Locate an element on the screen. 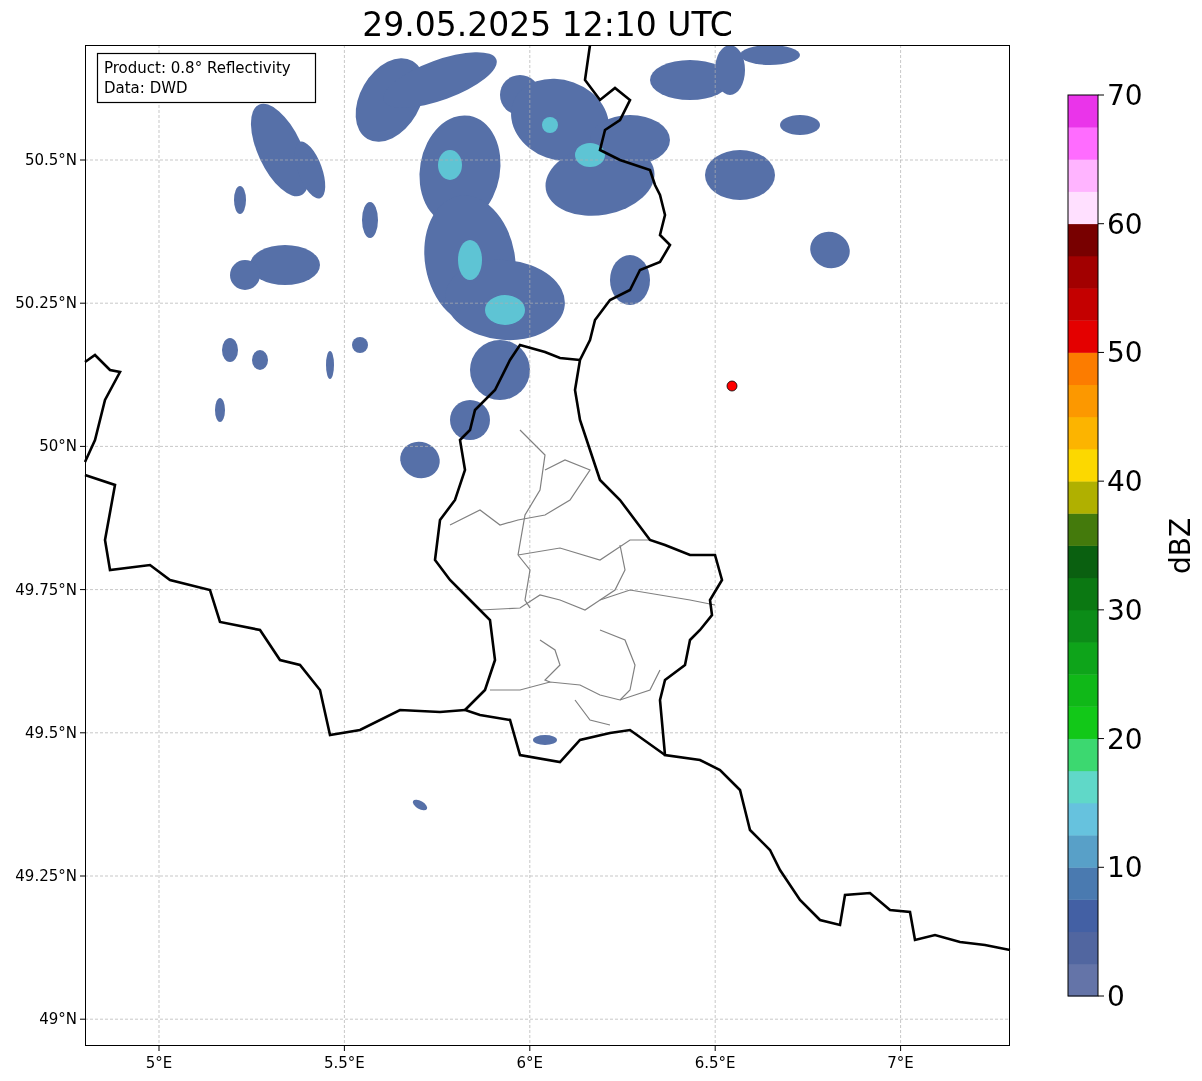  axis-tick-label: 6.5°E is located at coordinates (715, 1063).